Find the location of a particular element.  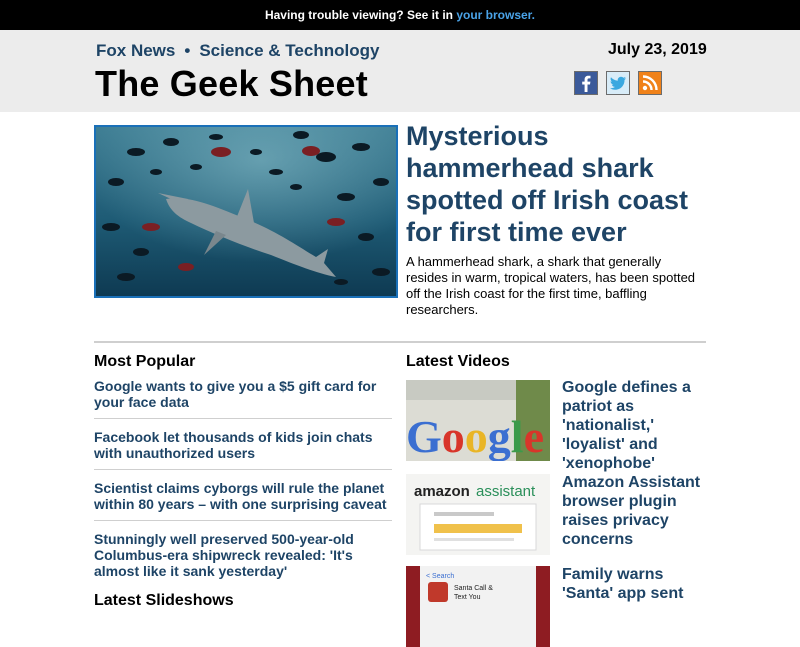

twitter-icon is located at coordinates (618, 83).